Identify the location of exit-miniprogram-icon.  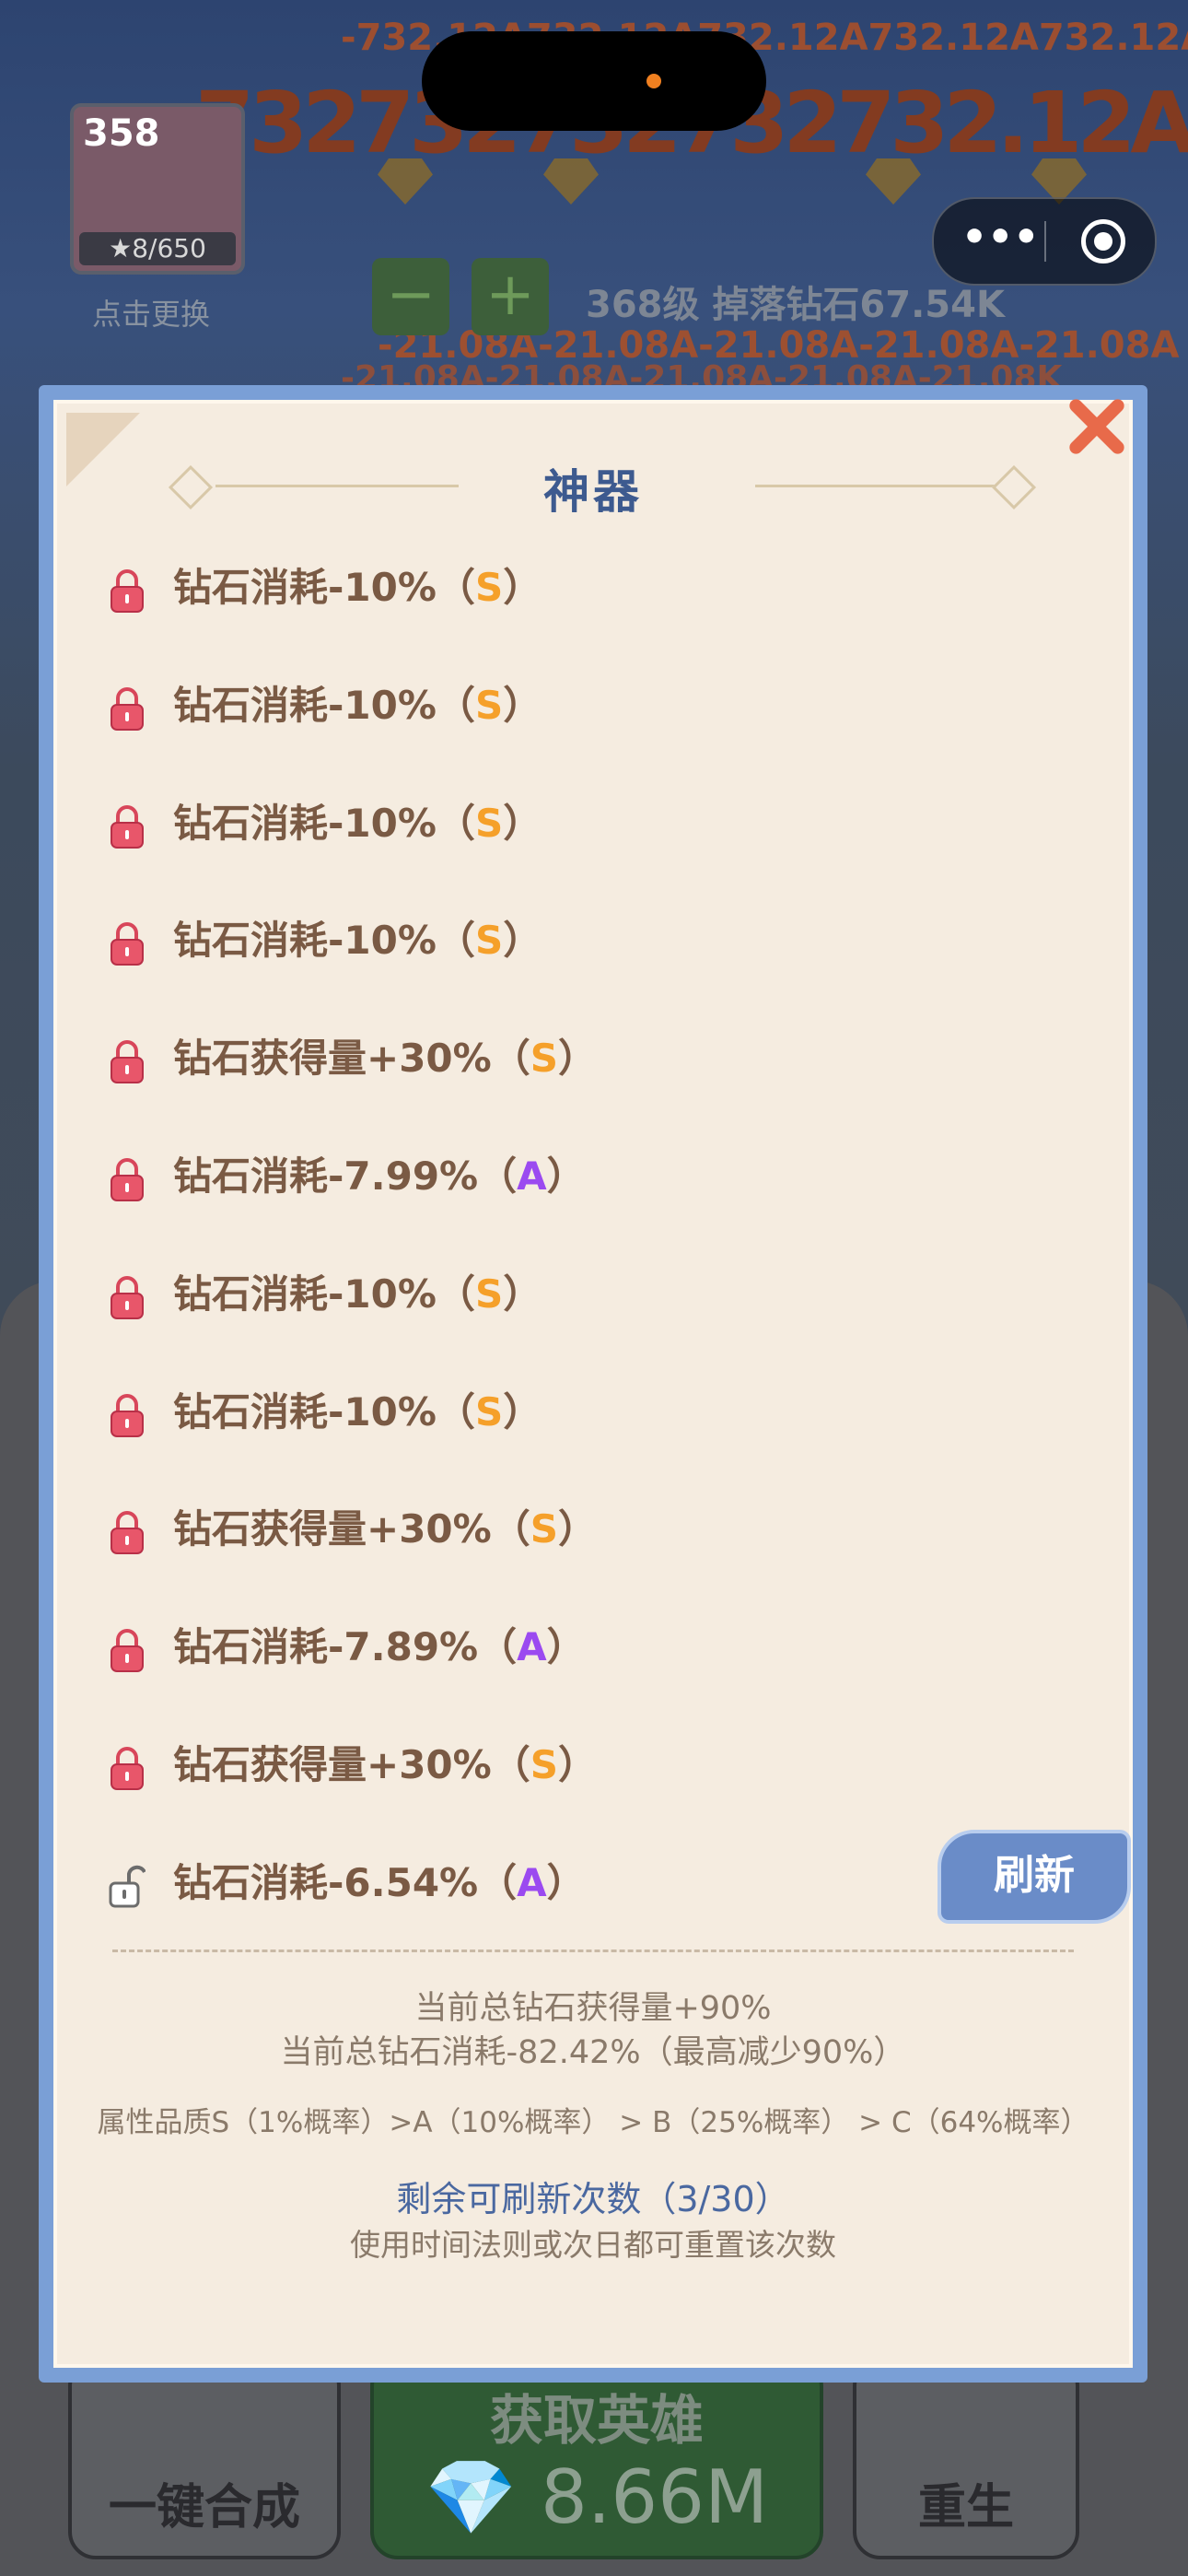
(1103, 241).